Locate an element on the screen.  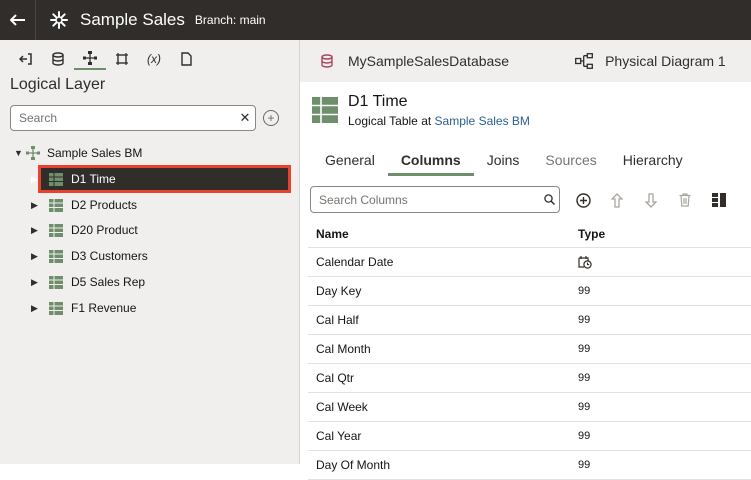
back-arrow-button is located at coordinates (26, 59).